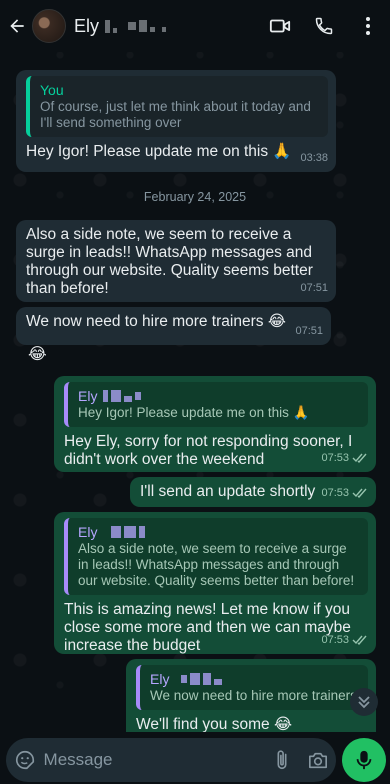 This screenshot has height=784, width=390. What do you see at coordinates (216, 404) in the screenshot?
I see `quoted-message: Ely Hey Igor! Please update me on this 🙏` at bounding box center [216, 404].